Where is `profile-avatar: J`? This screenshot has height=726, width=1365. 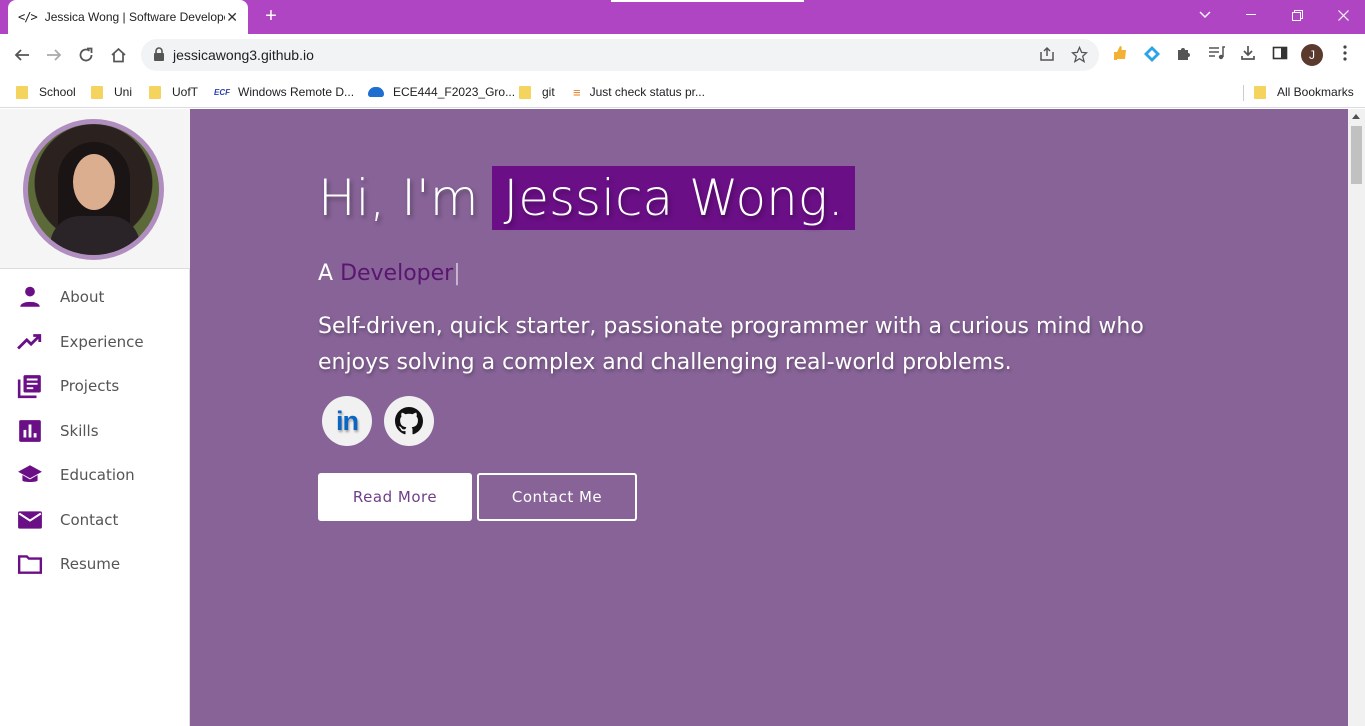 profile-avatar: J is located at coordinates (1312, 55).